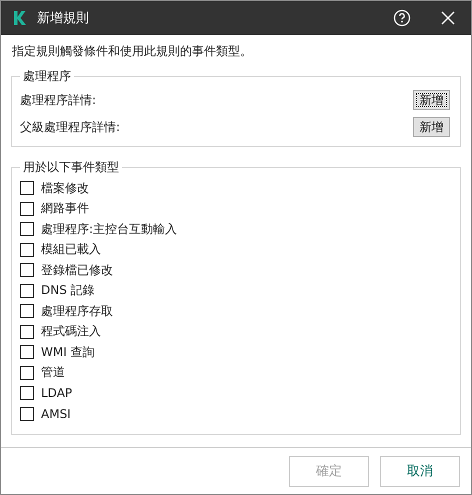  I want to click on window-title: 新增規則, so click(63, 18).